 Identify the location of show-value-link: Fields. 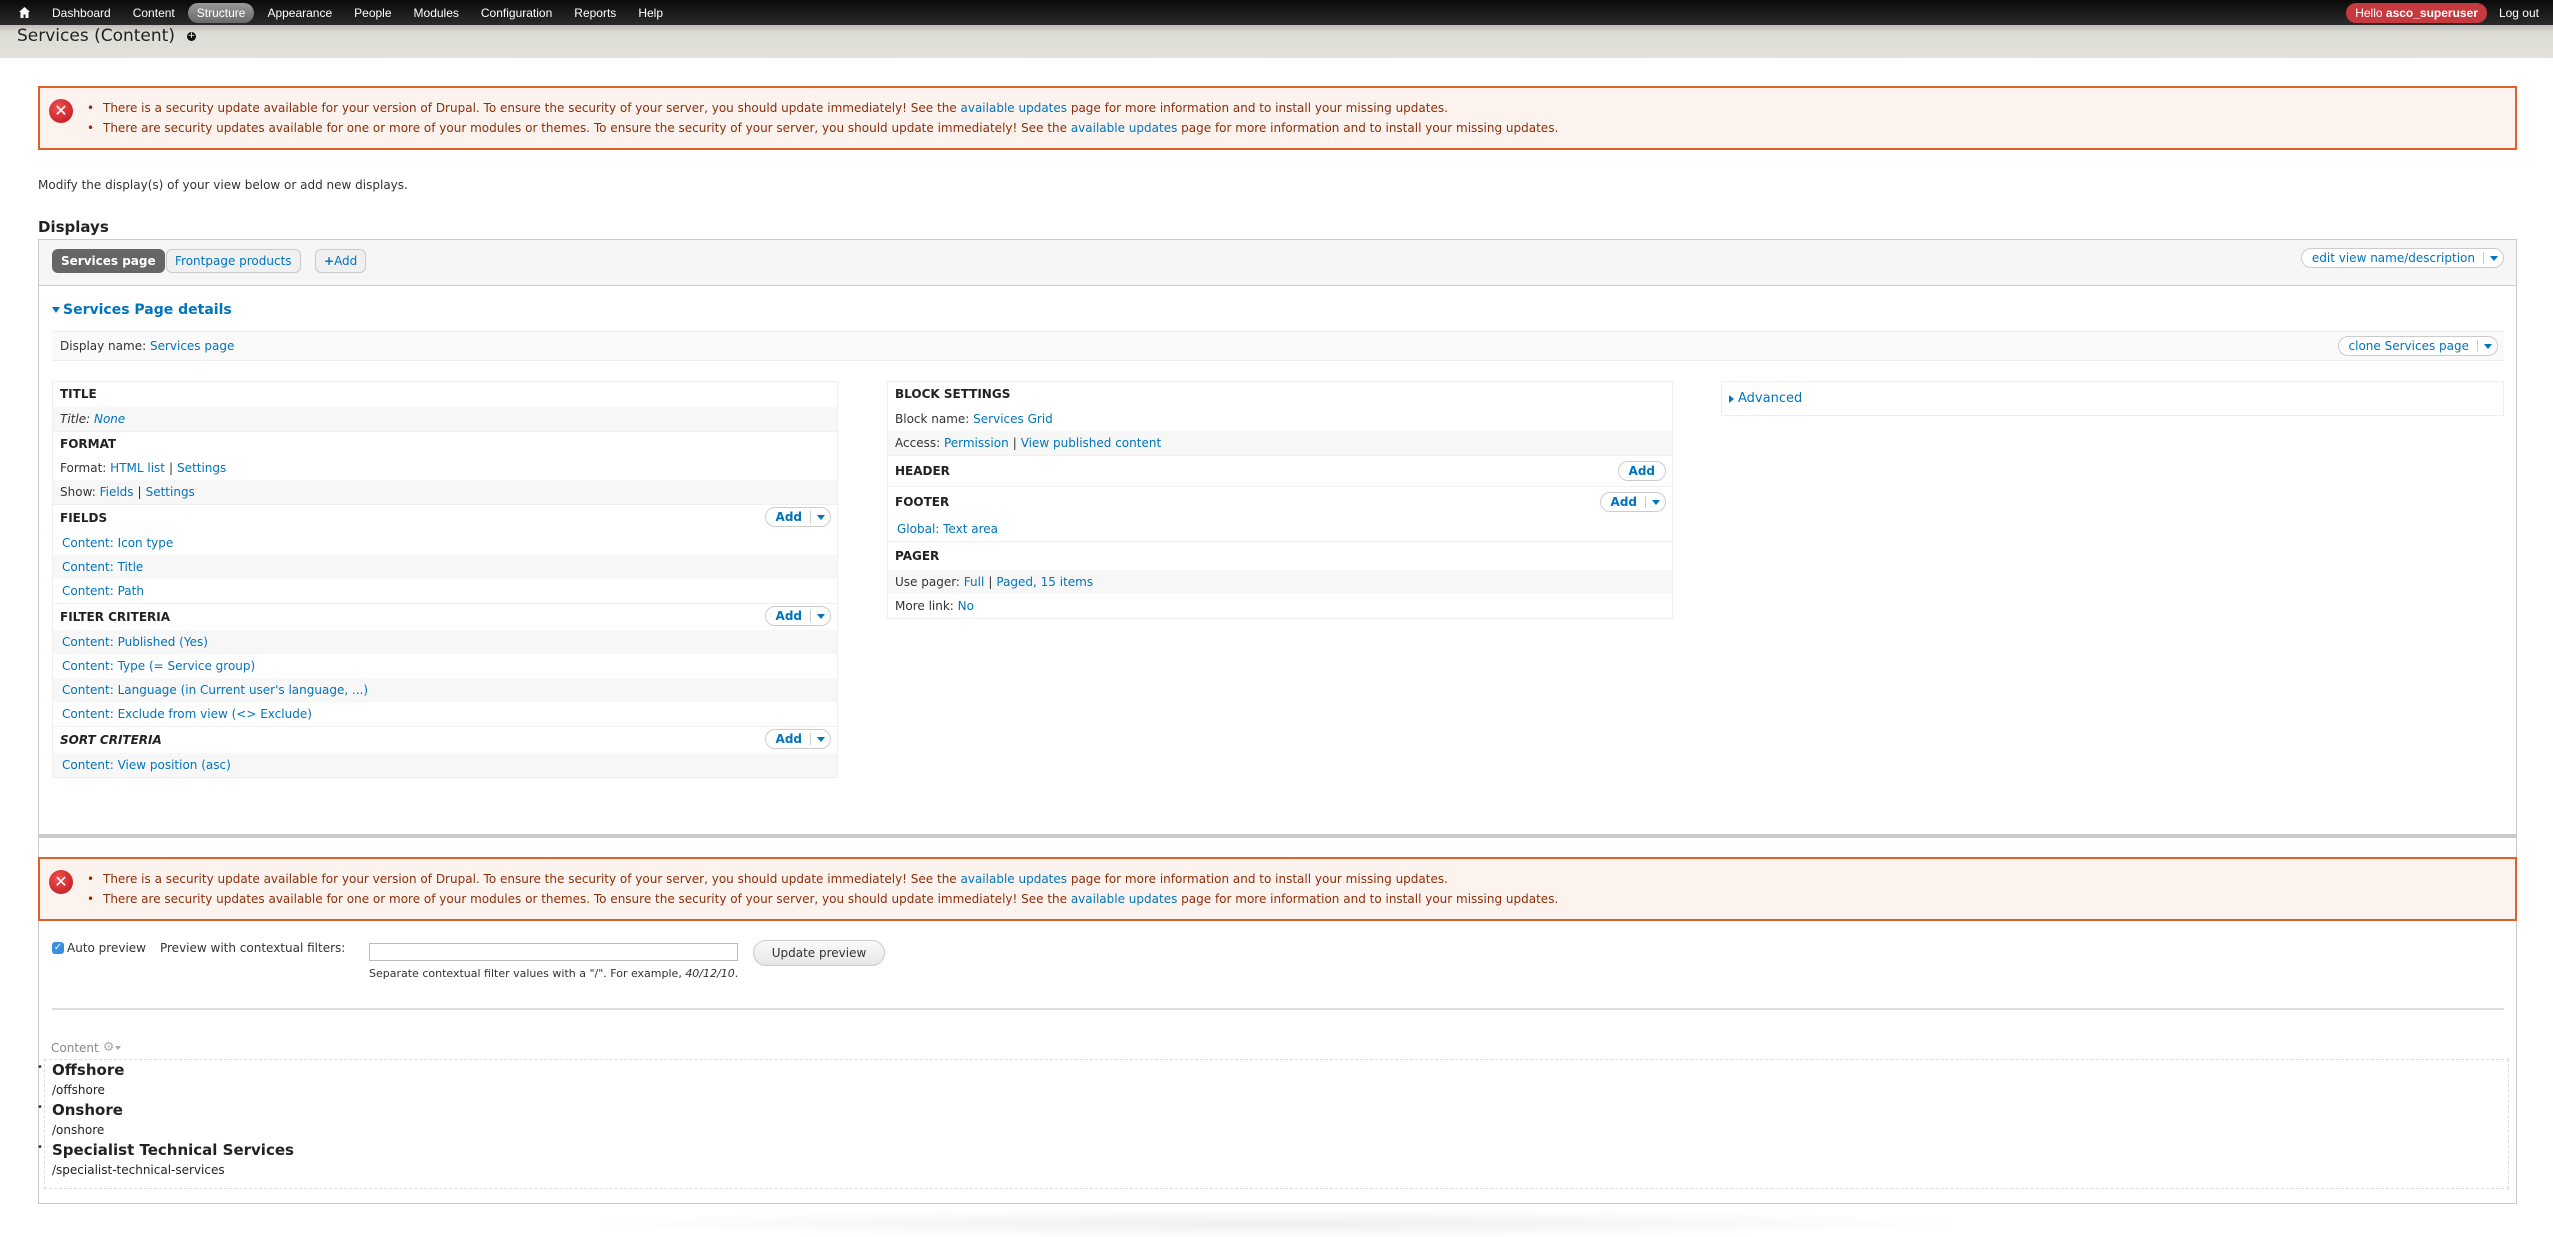
(117, 492).